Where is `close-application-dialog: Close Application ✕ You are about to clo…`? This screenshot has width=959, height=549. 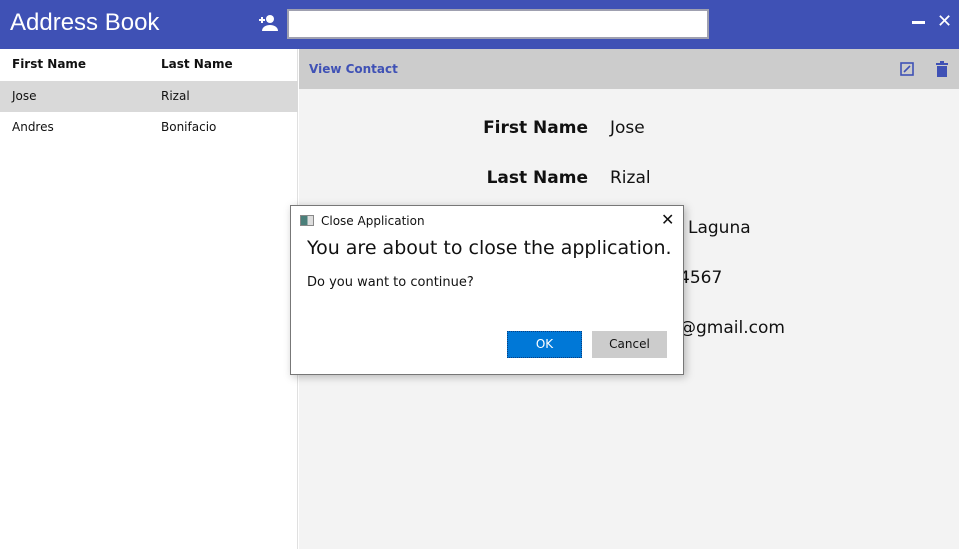
close-application-dialog: Close Application ✕ You are about to clo… is located at coordinates (487, 290).